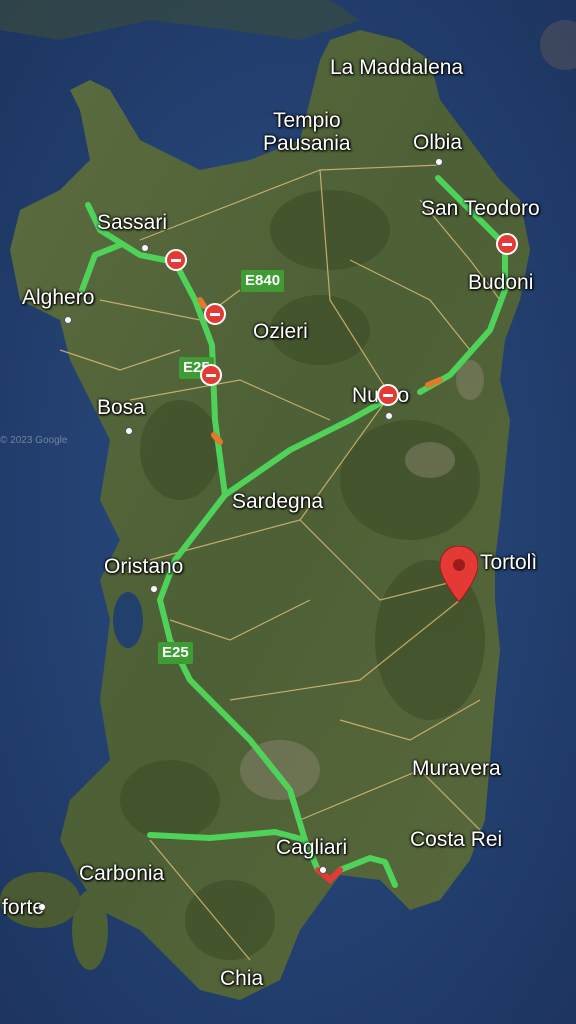 The height and width of the screenshot is (1024, 576). What do you see at coordinates (277, 501) in the screenshot?
I see `city-label-sardegna: Sardegna` at bounding box center [277, 501].